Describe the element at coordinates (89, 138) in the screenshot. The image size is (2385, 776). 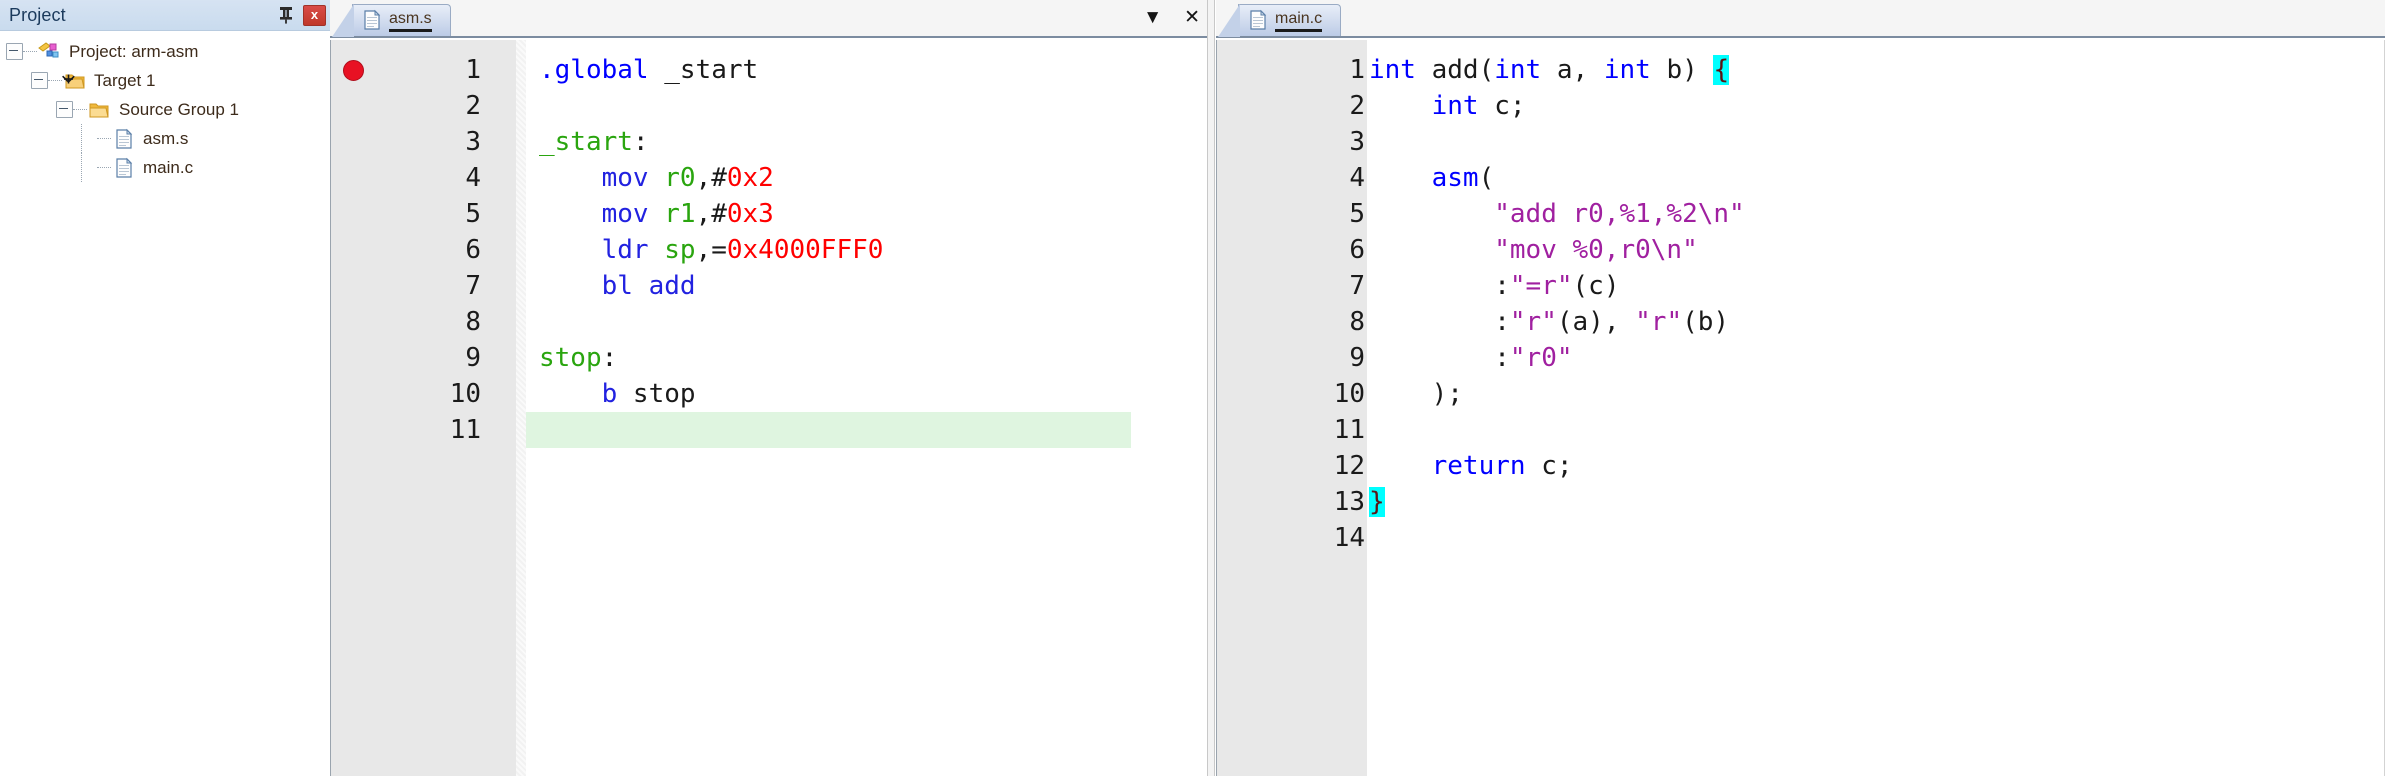
I see `tree-leaf-connector` at that location.